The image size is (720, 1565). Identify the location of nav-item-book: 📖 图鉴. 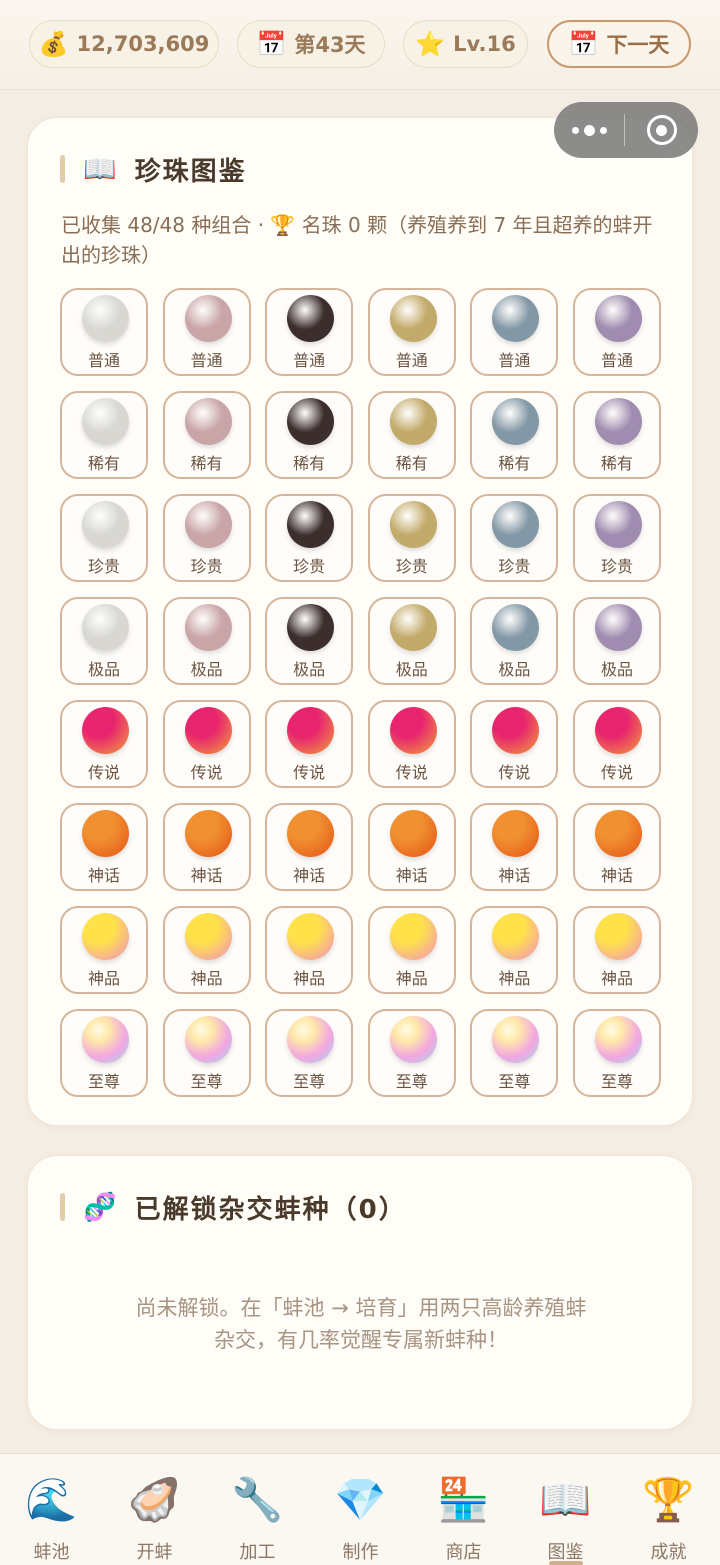
(565, 1509).